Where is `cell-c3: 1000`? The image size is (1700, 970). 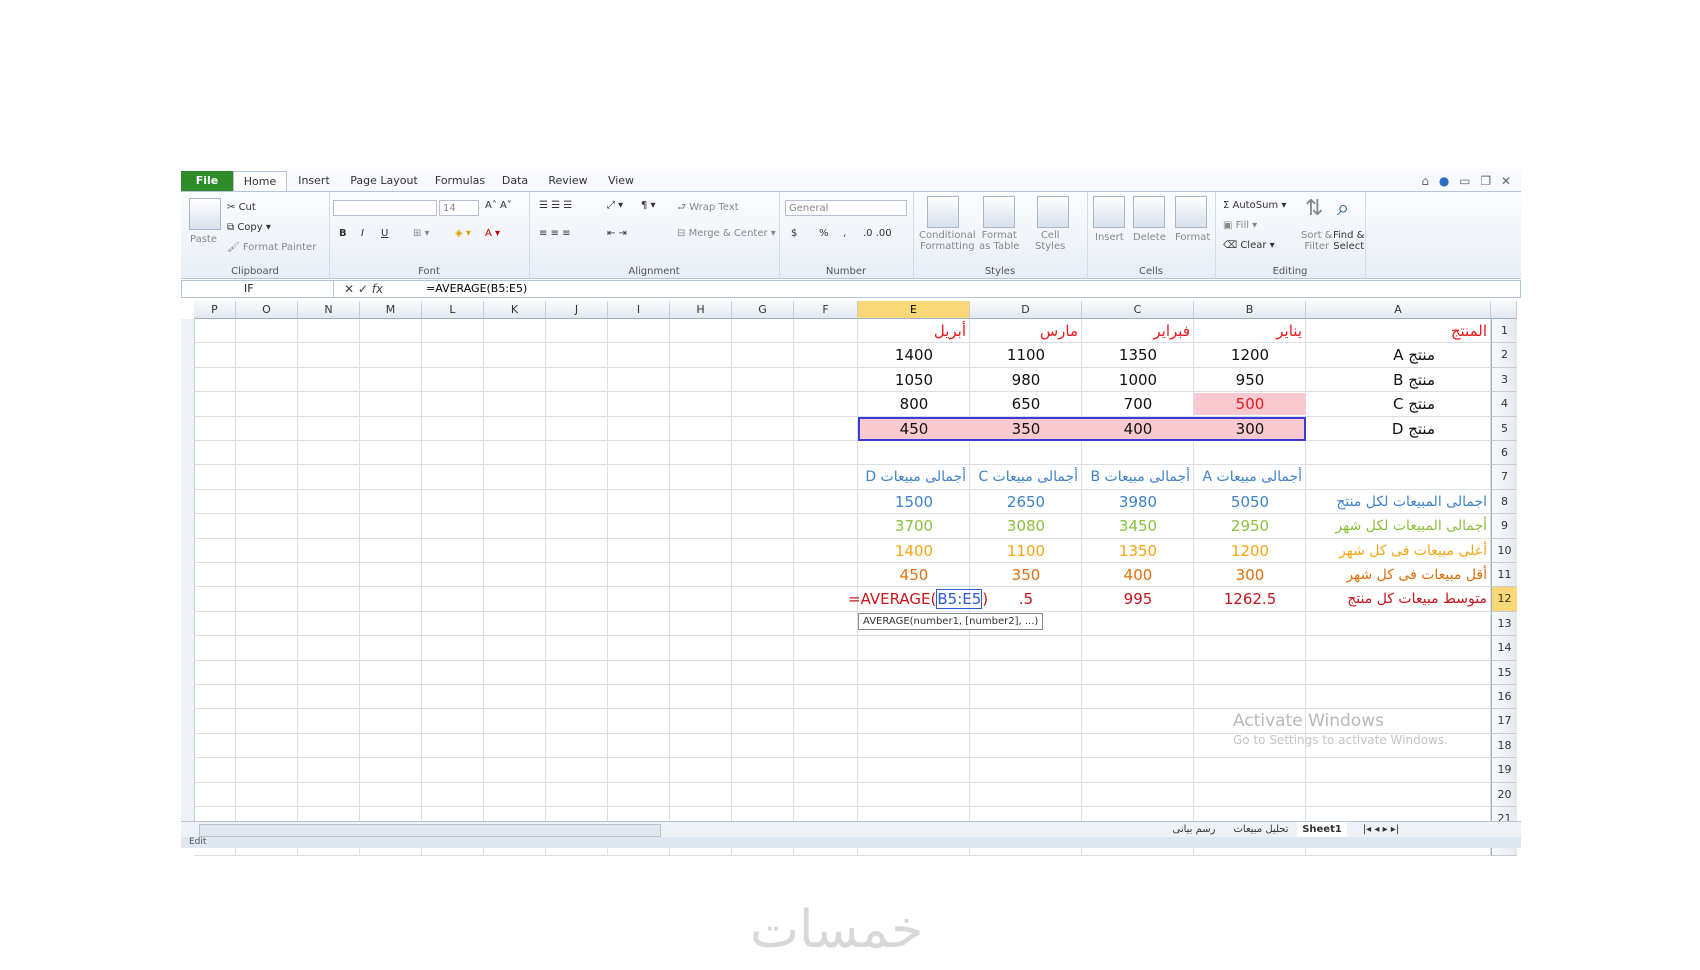 cell-c3: 1000 is located at coordinates (1138, 380).